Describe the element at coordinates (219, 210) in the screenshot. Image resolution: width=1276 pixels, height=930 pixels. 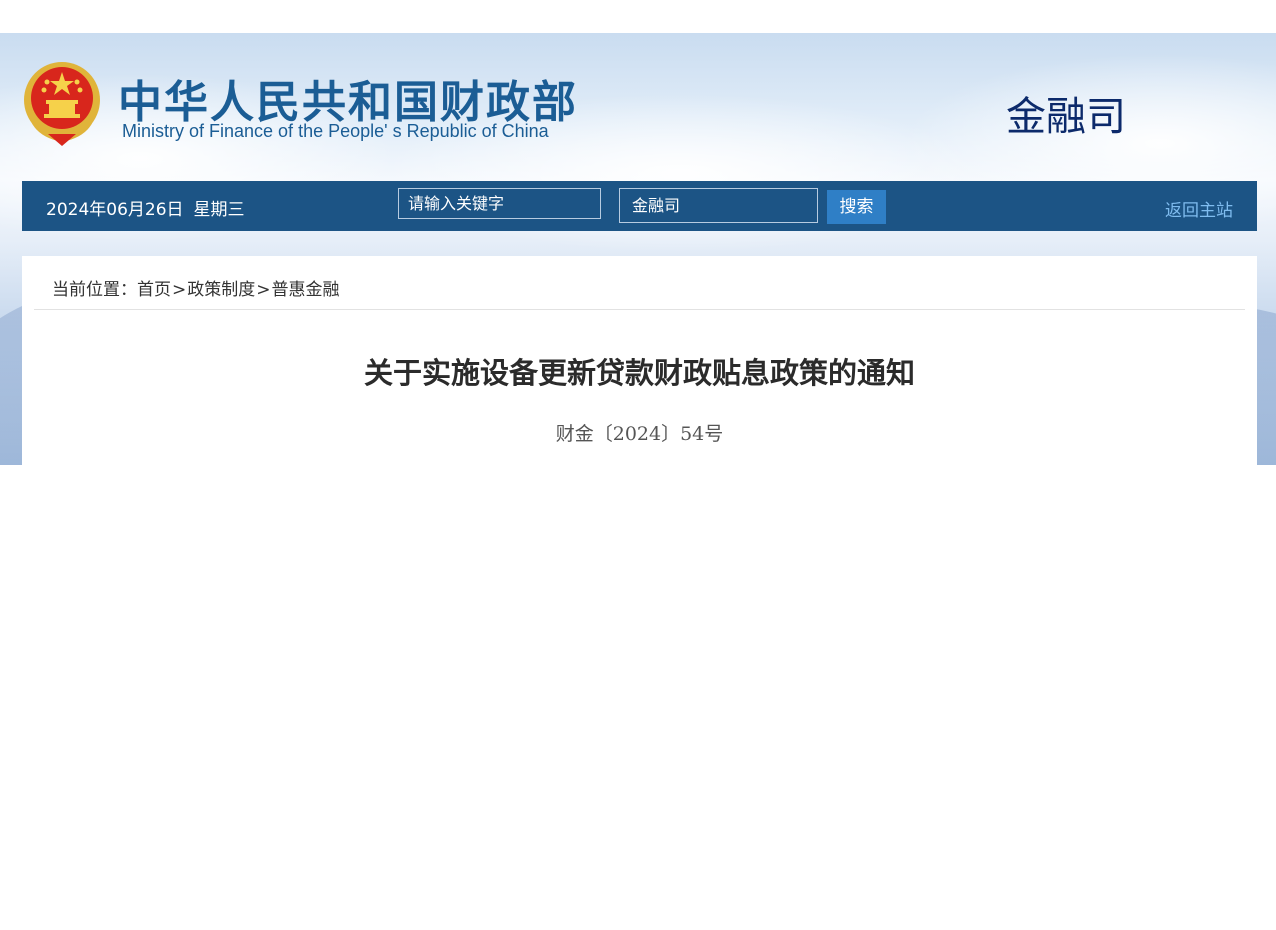
I see `weekday-text: 星期三` at that location.